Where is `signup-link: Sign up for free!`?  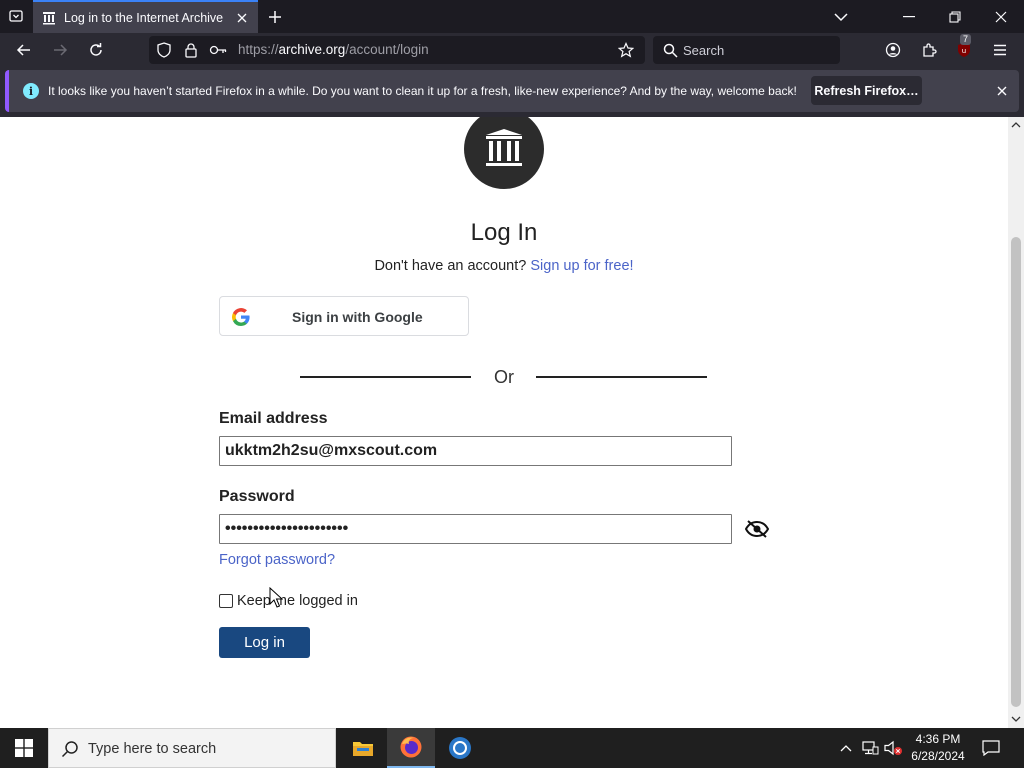 signup-link: Sign up for free! is located at coordinates (581, 266).